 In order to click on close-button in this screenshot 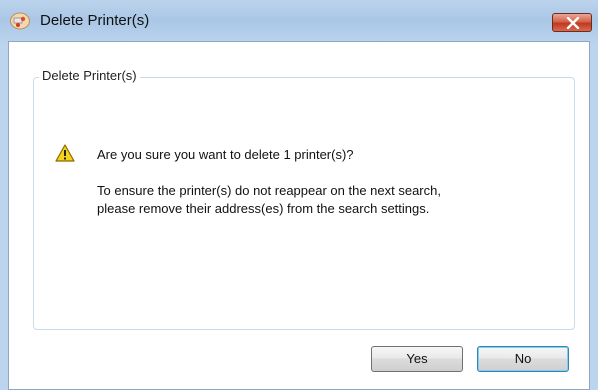, I will do `click(572, 22)`.